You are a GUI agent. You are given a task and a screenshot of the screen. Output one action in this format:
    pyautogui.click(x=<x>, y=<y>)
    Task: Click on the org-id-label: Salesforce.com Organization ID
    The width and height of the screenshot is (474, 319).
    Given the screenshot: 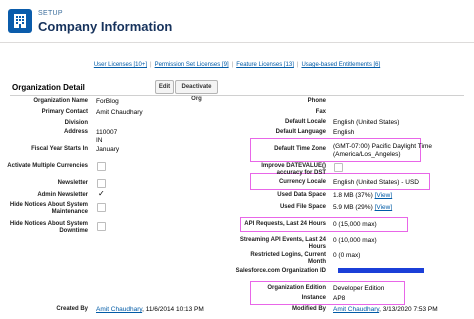 What is the action you would take?
    pyautogui.click(x=280, y=271)
    